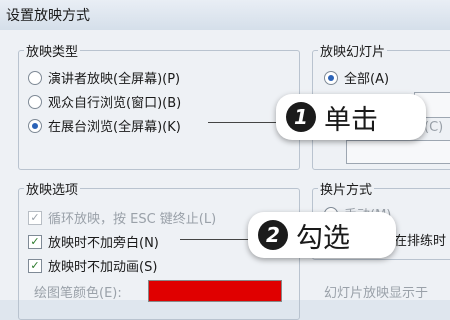  What do you see at coordinates (35, 265) in the screenshot?
I see `checkbox-no-animation: ✓` at bounding box center [35, 265].